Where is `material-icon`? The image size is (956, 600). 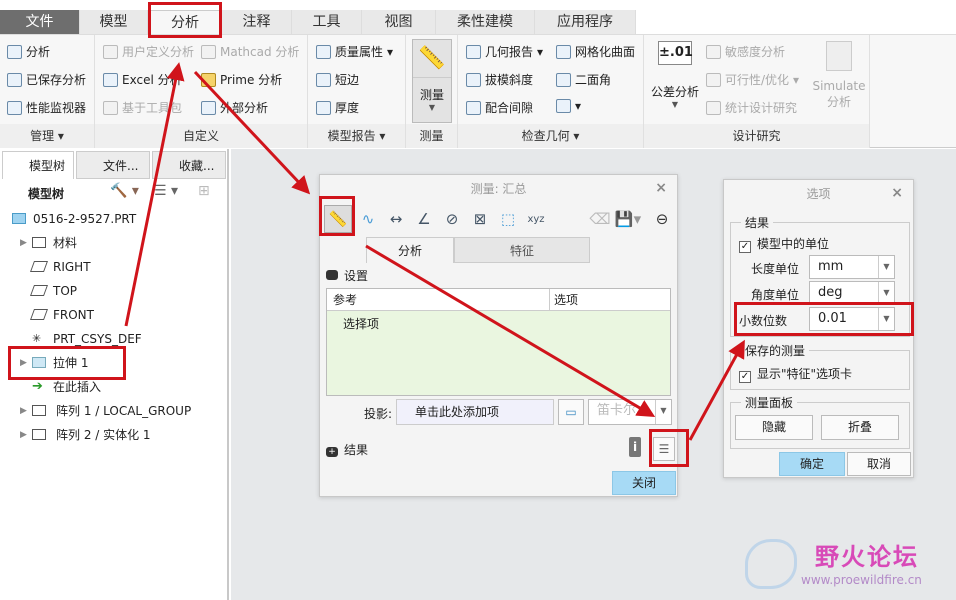 material-icon is located at coordinates (39, 242).